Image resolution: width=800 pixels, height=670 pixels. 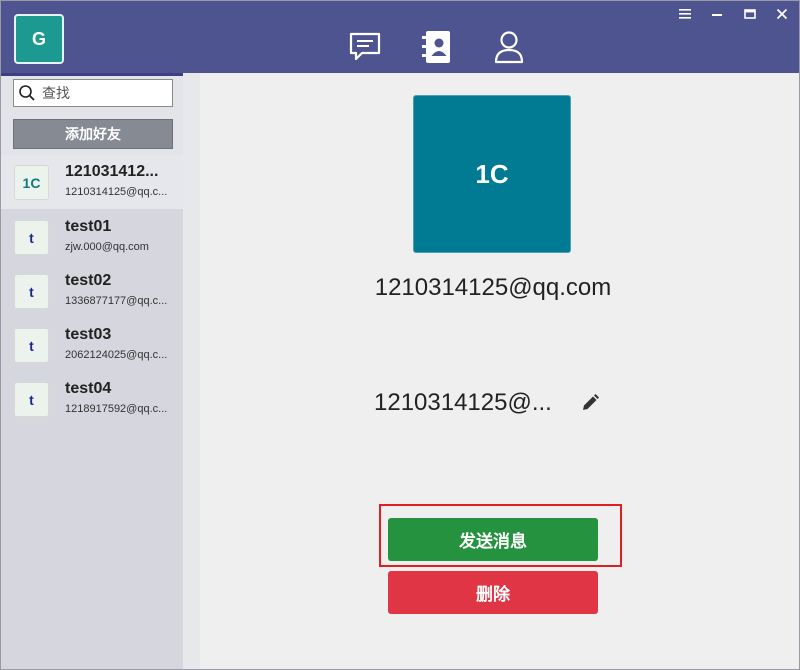 I want to click on top-bar: G, so click(x=400, y=37).